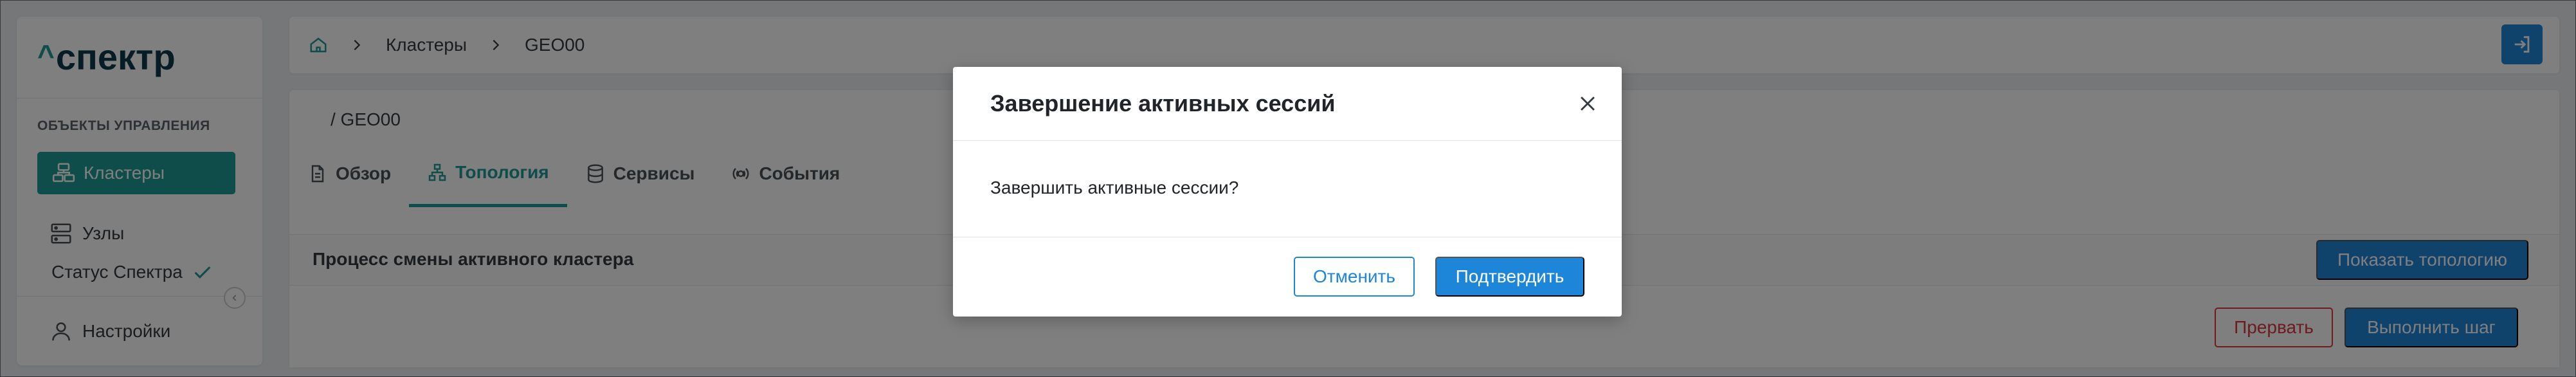 This screenshot has width=2576, height=377. Describe the element at coordinates (1287, 277) in the screenshot. I see `modal-footer: Отменить Подтвердить` at that location.